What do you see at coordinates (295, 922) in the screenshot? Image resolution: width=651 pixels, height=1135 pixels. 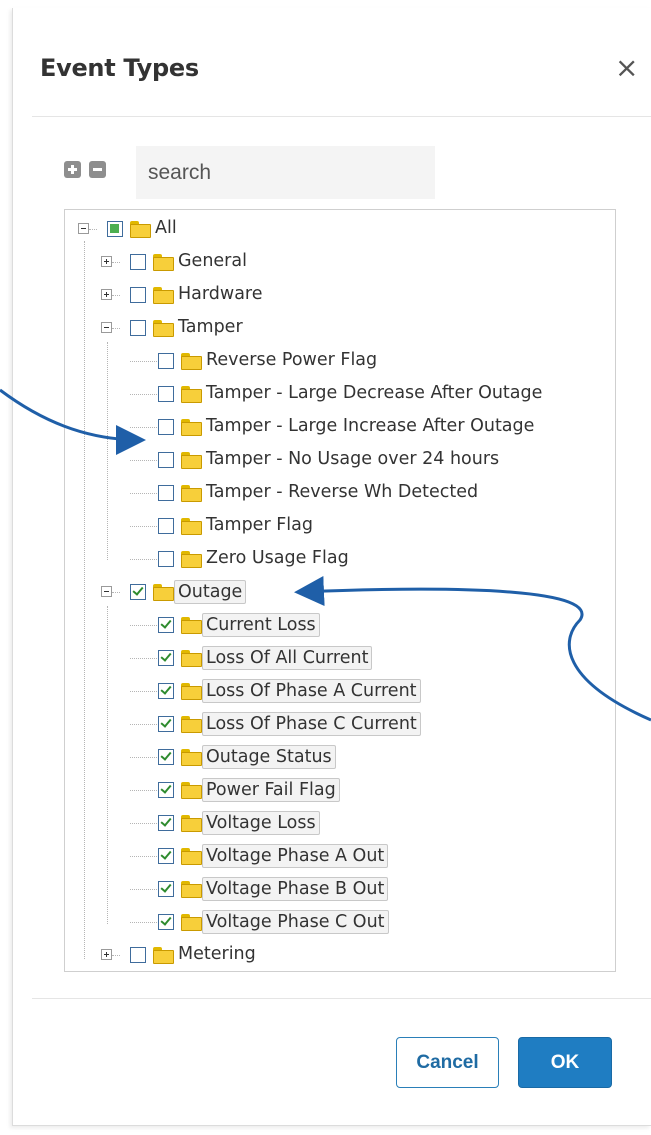 I see `tree-node-label: Voltage Phase C Out` at bounding box center [295, 922].